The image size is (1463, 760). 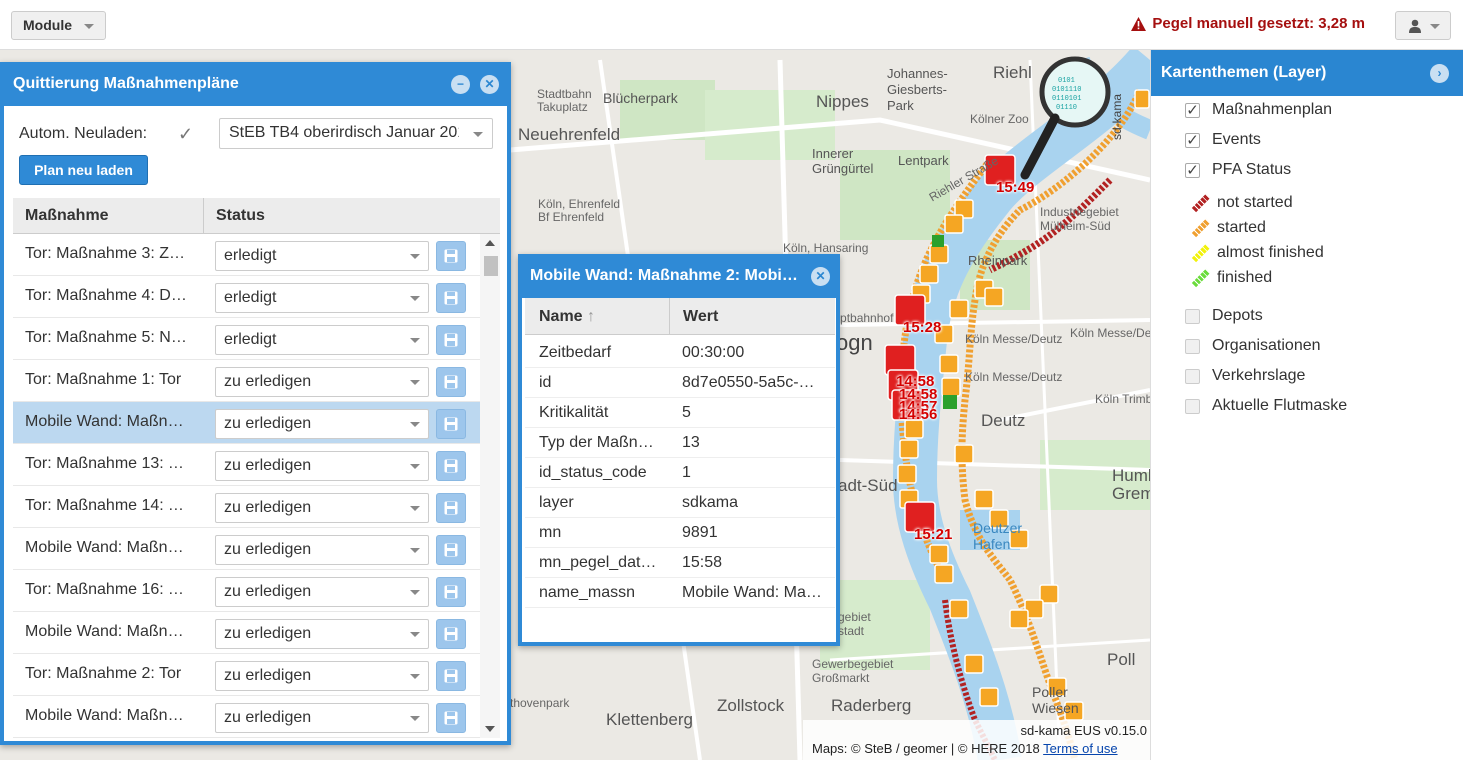 What do you see at coordinates (1258, 23) in the screenshot?
I see `pegel-text: Pegel manuell gesetzt: 3,28 m` at bounding box center [1258, 23].